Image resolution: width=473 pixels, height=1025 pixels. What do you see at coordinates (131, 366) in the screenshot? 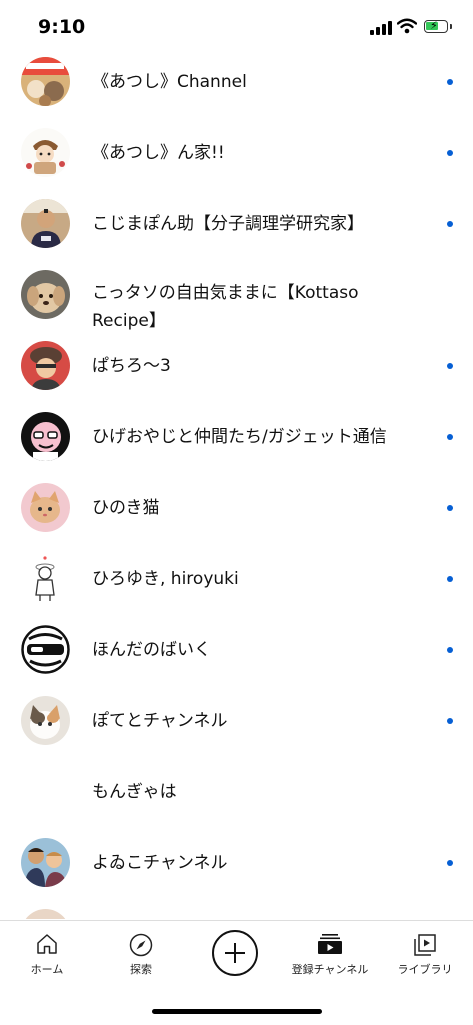
I see `channel-name: ぱちろ〜3` at bounding box center [131, 366].